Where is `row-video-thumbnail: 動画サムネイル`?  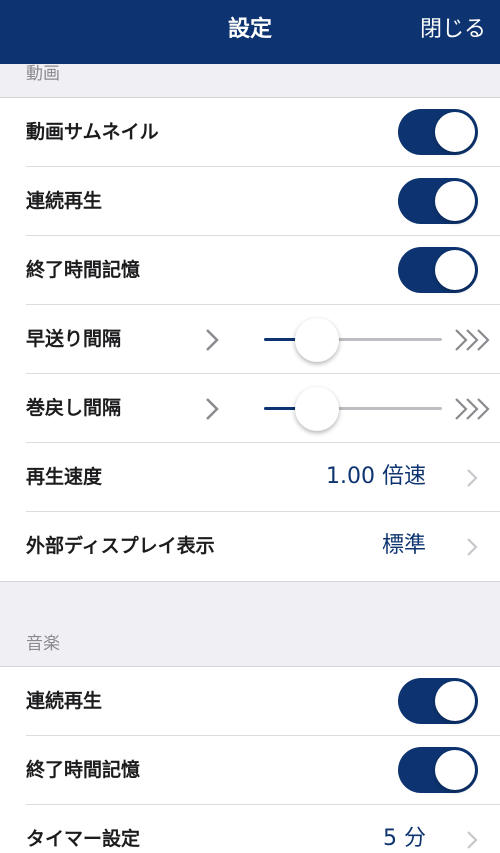
row-video-thumbnail: 動画サムネイル is located at coordinates (263, 132).